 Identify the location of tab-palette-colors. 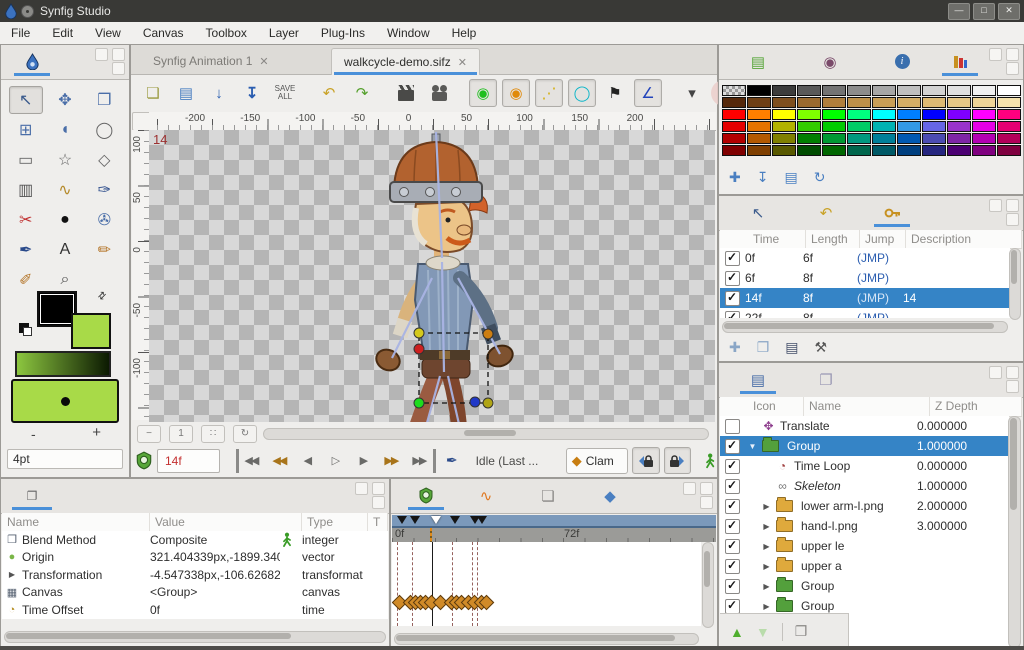
(960, 62).